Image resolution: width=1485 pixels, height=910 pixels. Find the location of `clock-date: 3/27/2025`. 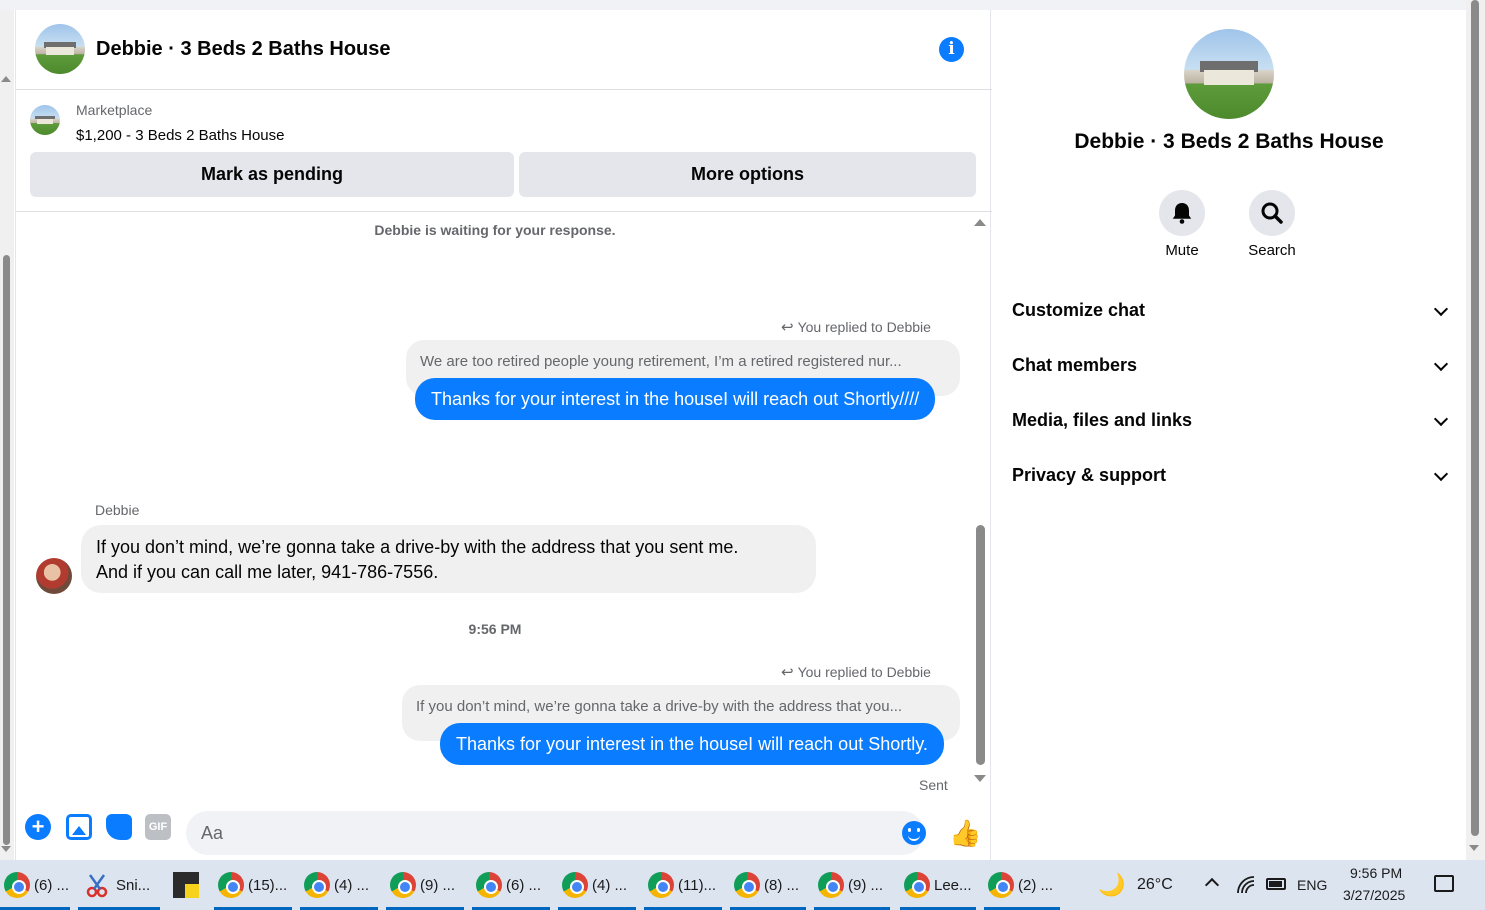

clock-date: 3/27/2025 is located at coordinates (1374, 895).